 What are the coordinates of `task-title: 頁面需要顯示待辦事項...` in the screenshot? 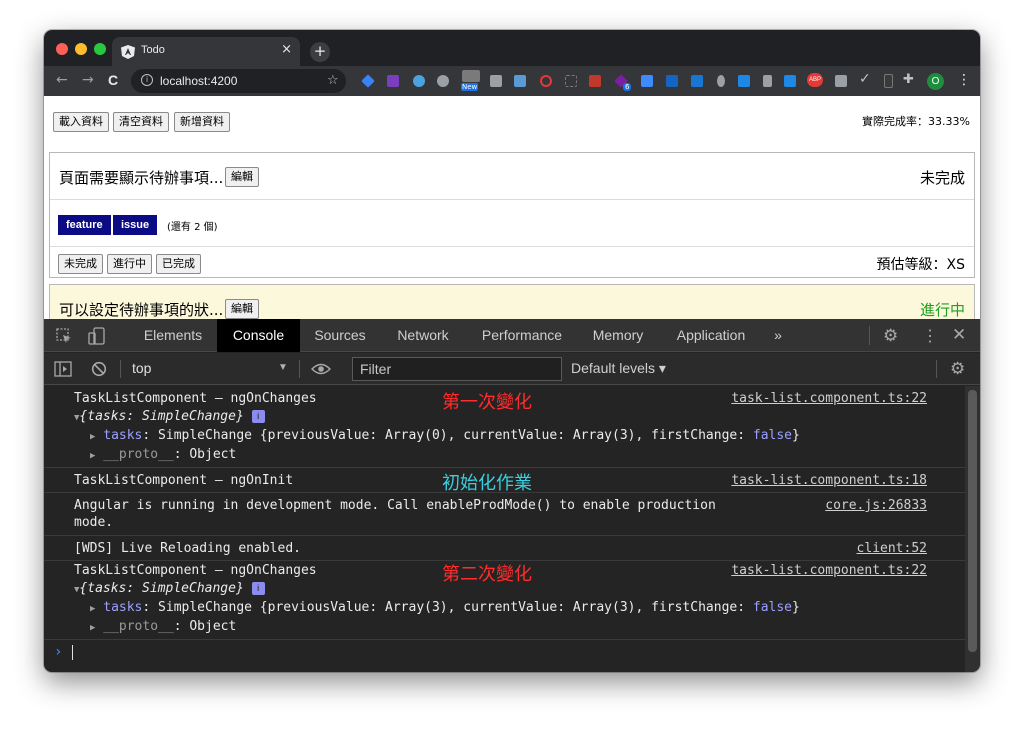 It's located at (141, 177).